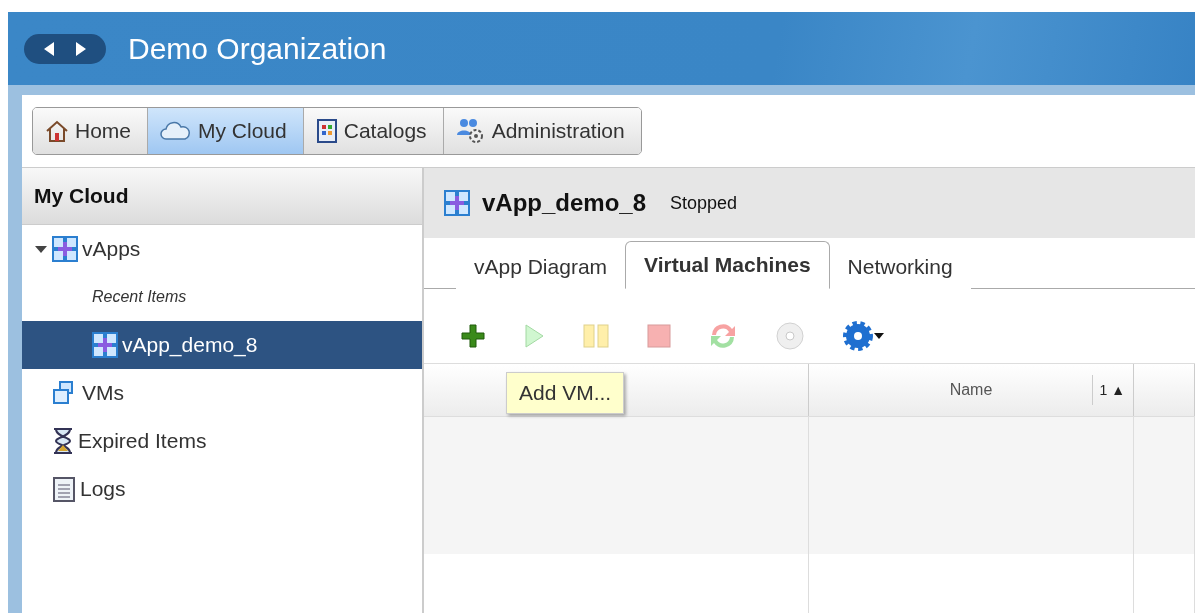 The height and width of the screenshot is (613, 1195). Describe the element at coordinates (222, 196) in the screenshot. I see `sidebar-title: My Cloud` at that location.